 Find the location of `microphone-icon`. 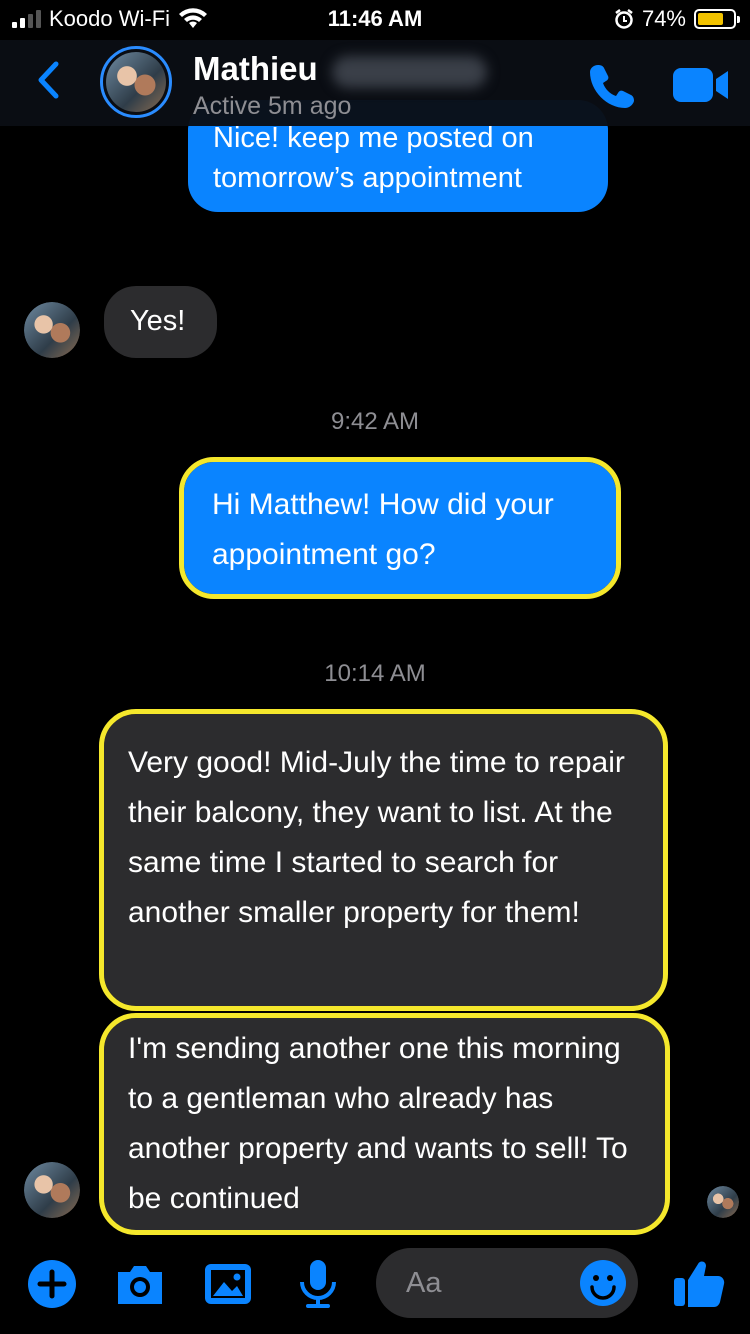

microphone-icon is located at coordinates (318, 1284).